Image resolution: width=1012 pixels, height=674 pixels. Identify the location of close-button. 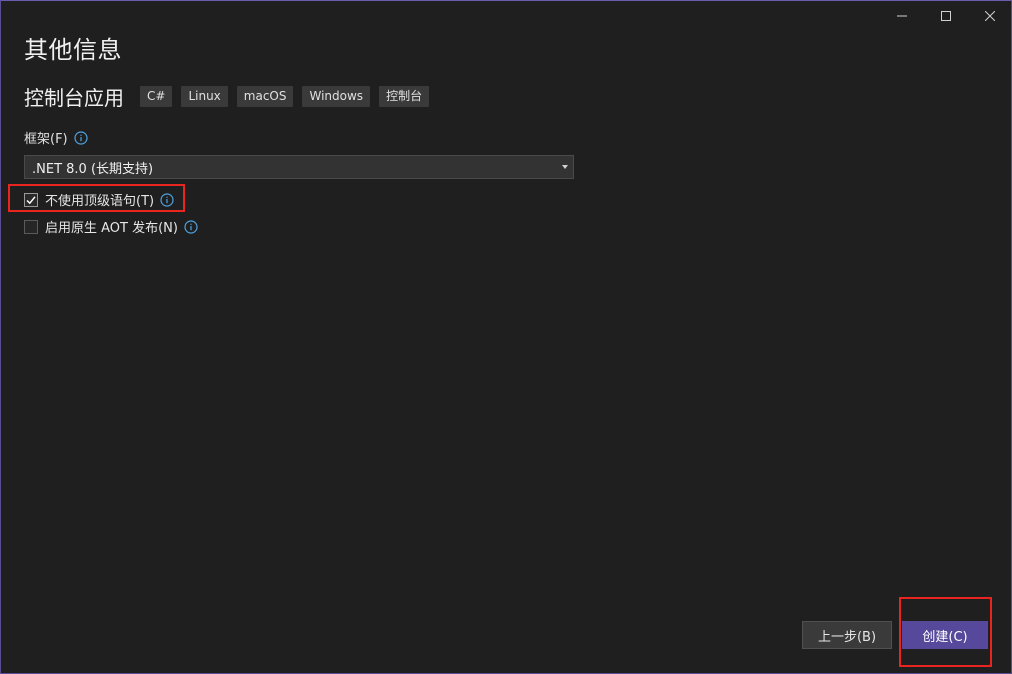
(990, 16).